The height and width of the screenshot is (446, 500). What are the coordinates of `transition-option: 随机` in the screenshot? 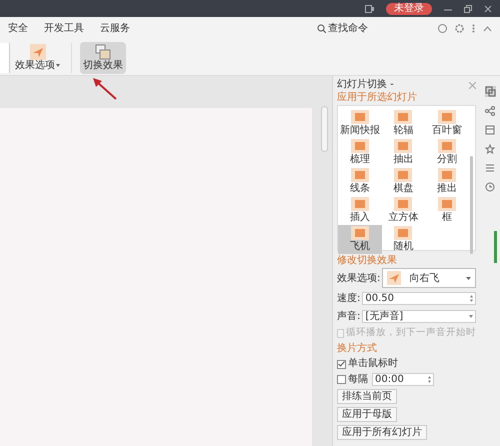 It's located at (404, 239).